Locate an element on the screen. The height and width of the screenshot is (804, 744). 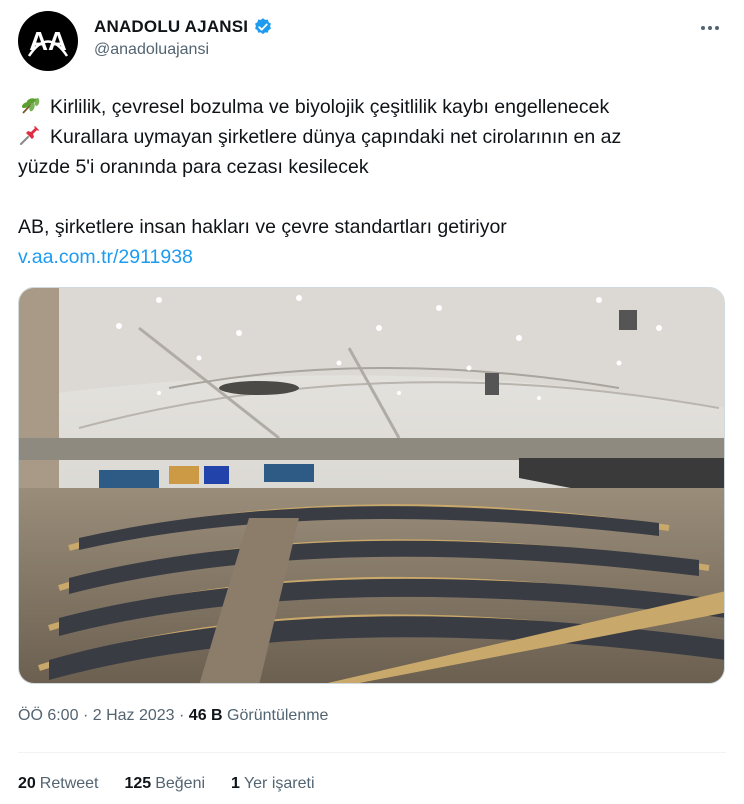
more-options-icon is located at coordinates (710, 28).